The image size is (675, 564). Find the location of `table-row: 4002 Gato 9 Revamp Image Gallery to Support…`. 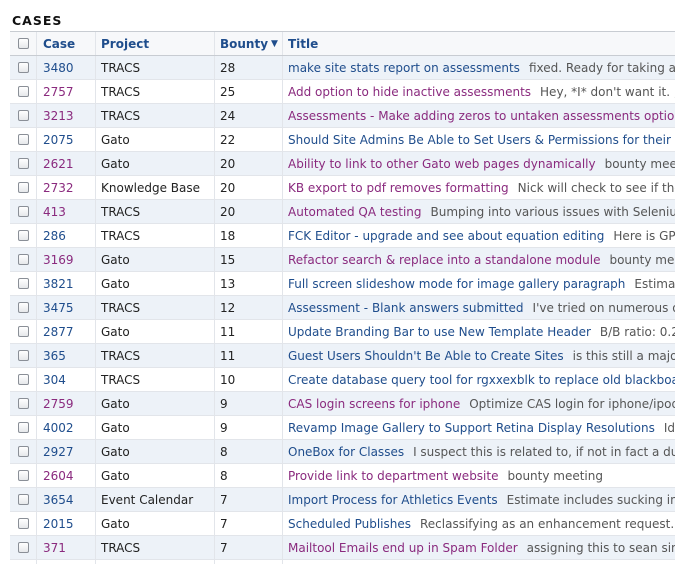

table-row: 4002 Gato 9 Revamp Image Gallery to Support… is located at coordinates (342, 428).